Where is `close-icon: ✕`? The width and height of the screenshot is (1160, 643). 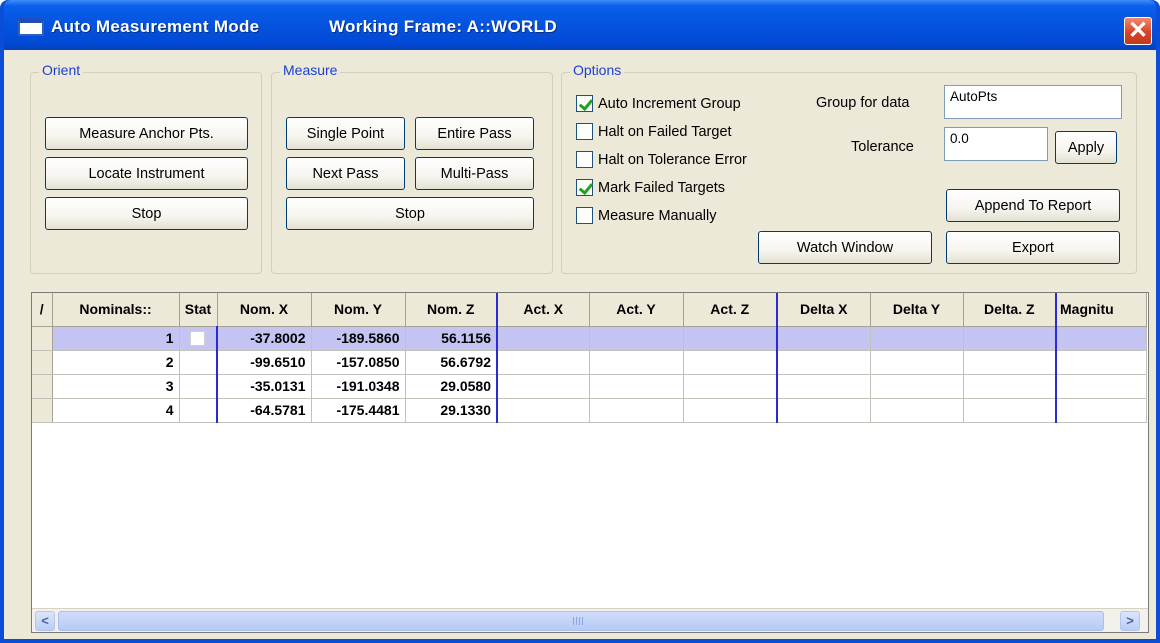
close-icon: ✕ is located at coordinates (1138, 31).